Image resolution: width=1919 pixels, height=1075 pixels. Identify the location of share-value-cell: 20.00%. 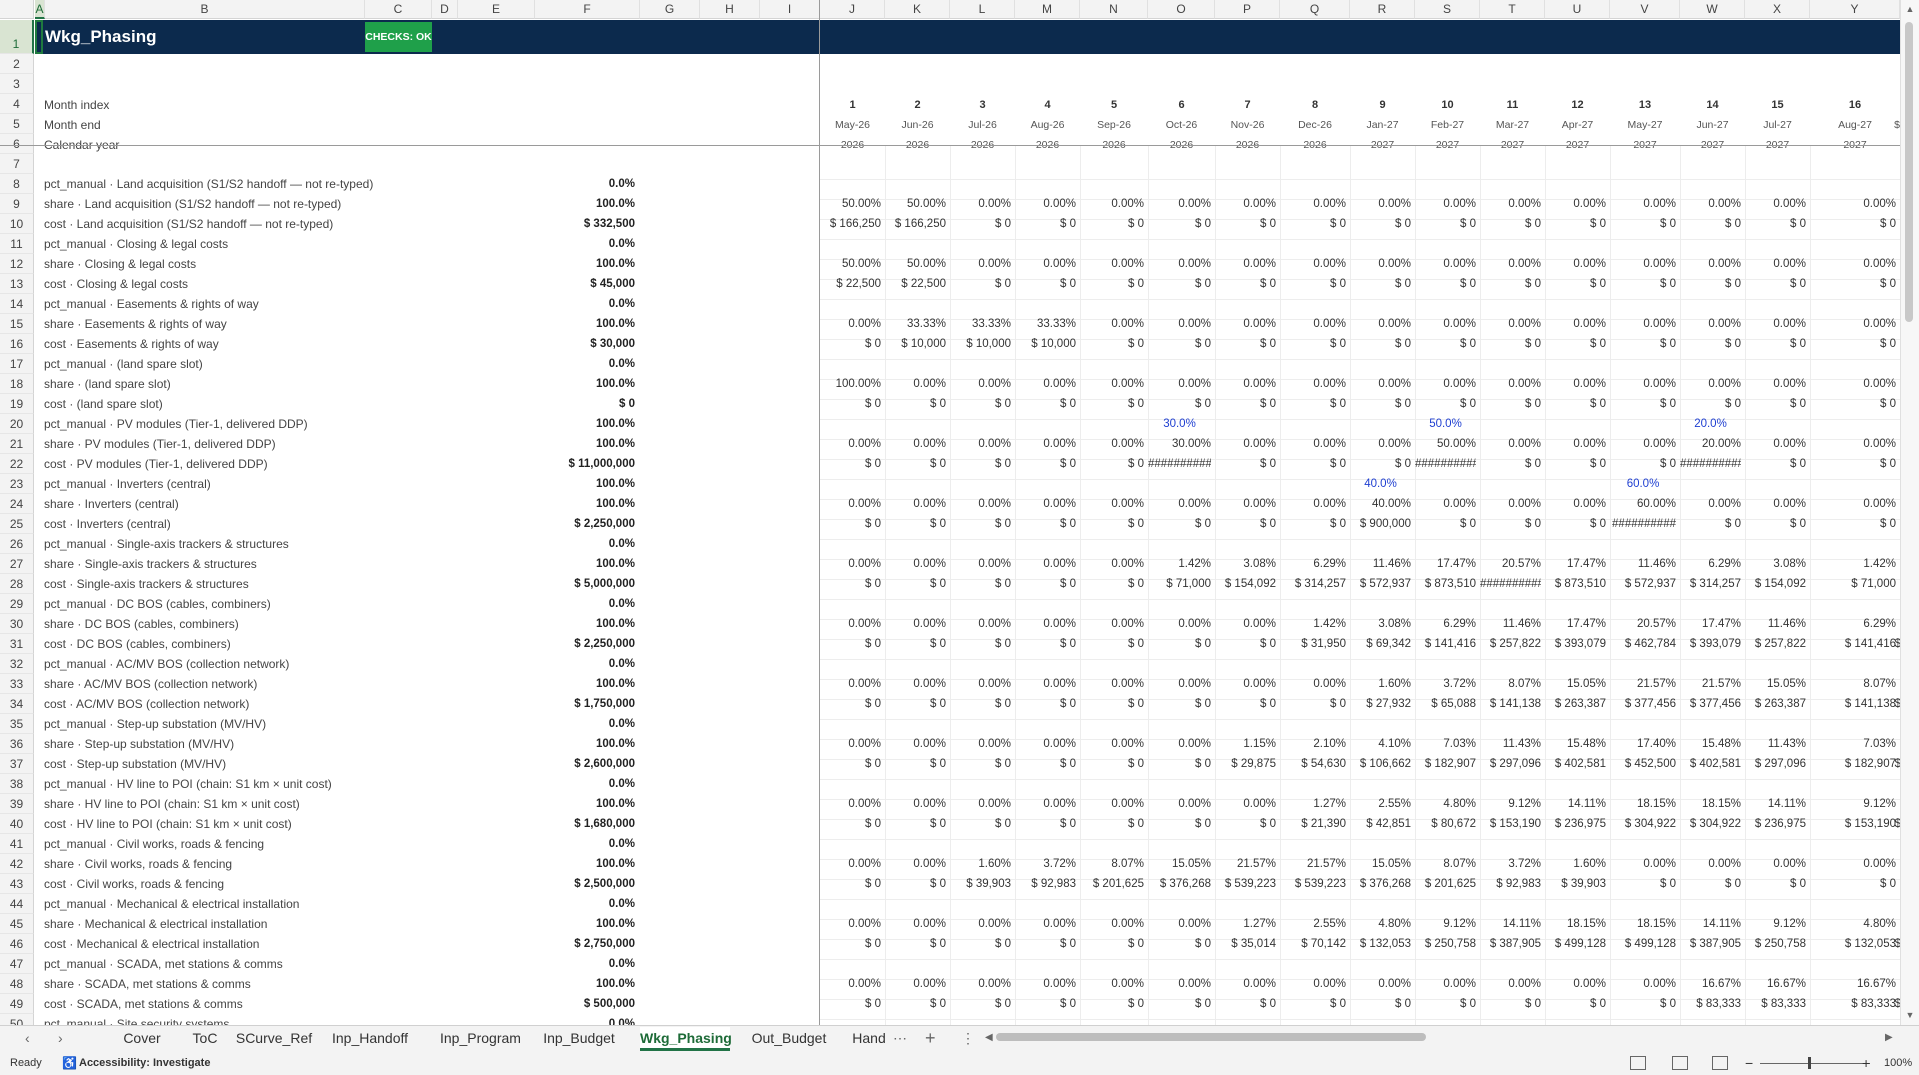
(1710, 444).